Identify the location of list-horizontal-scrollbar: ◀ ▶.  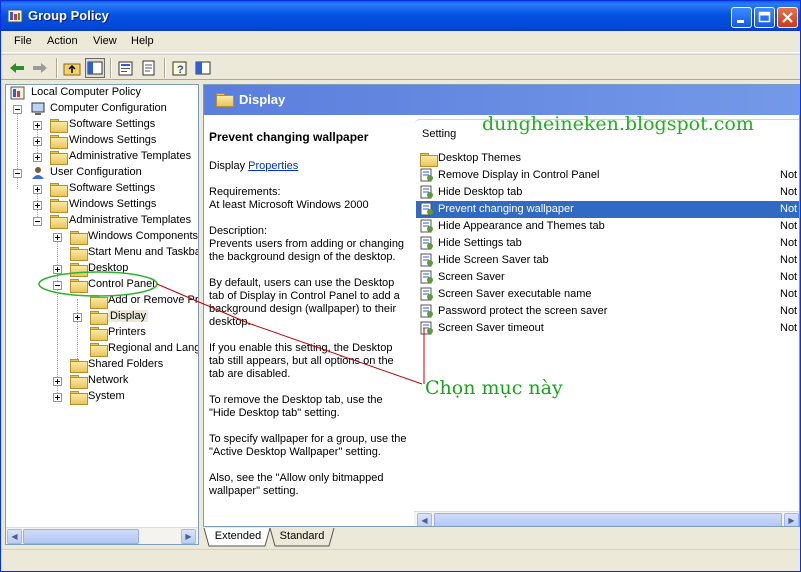
(606, 518).